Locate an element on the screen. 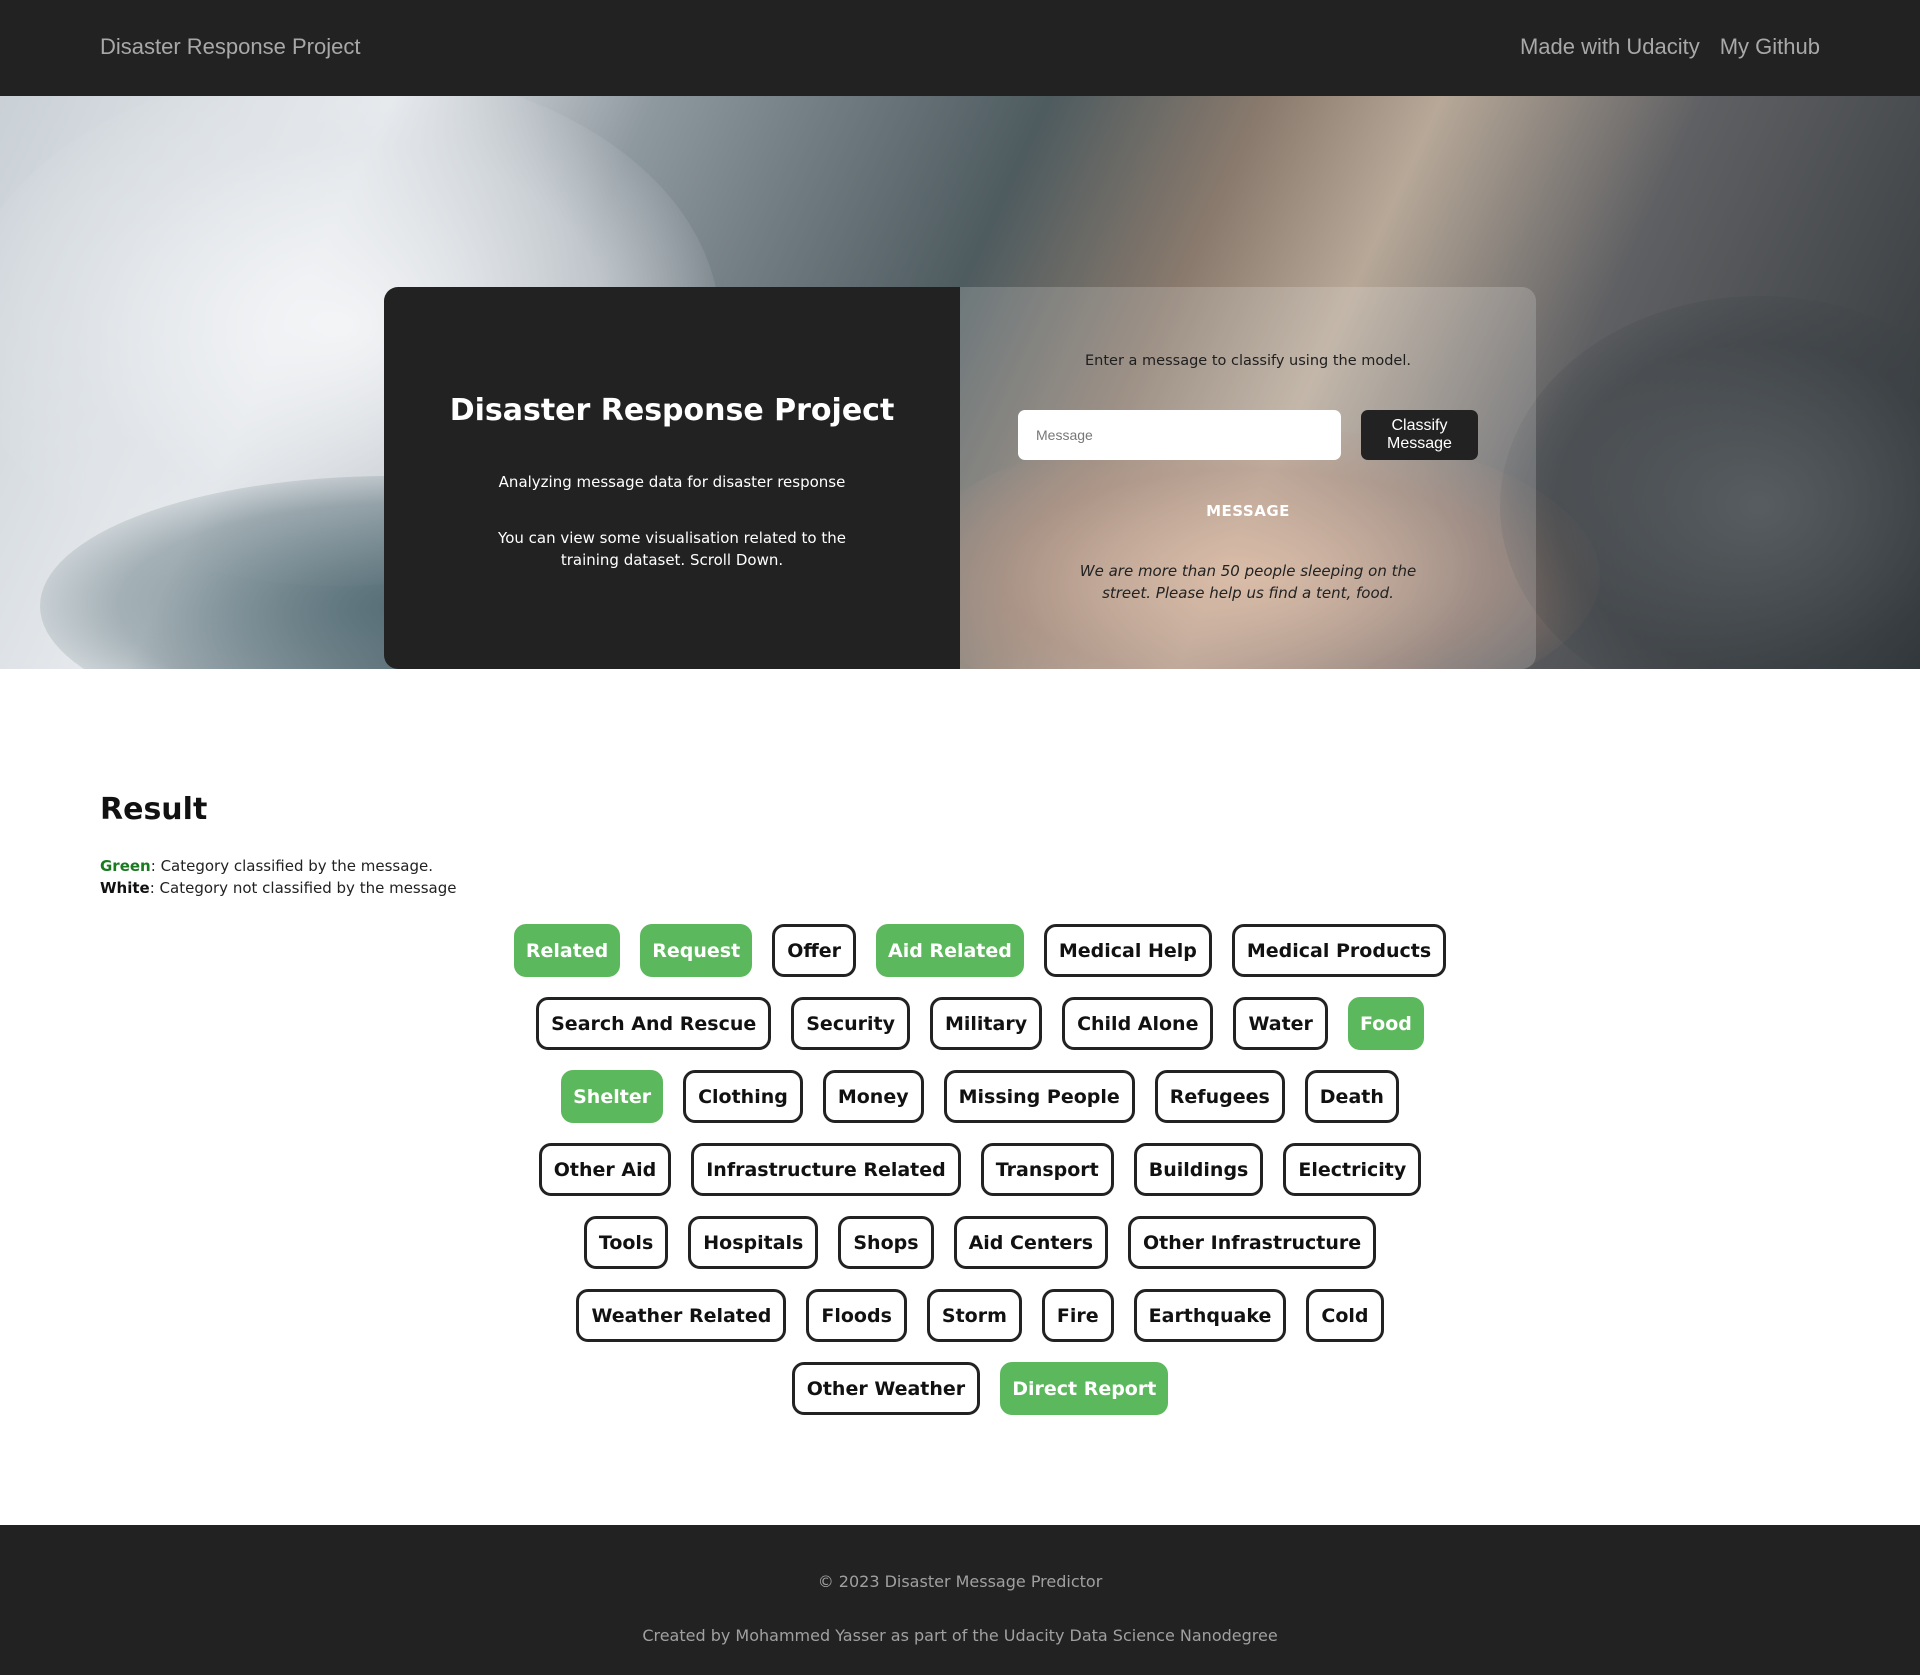  category-badge: Military is located at coordinates (986, 1023).